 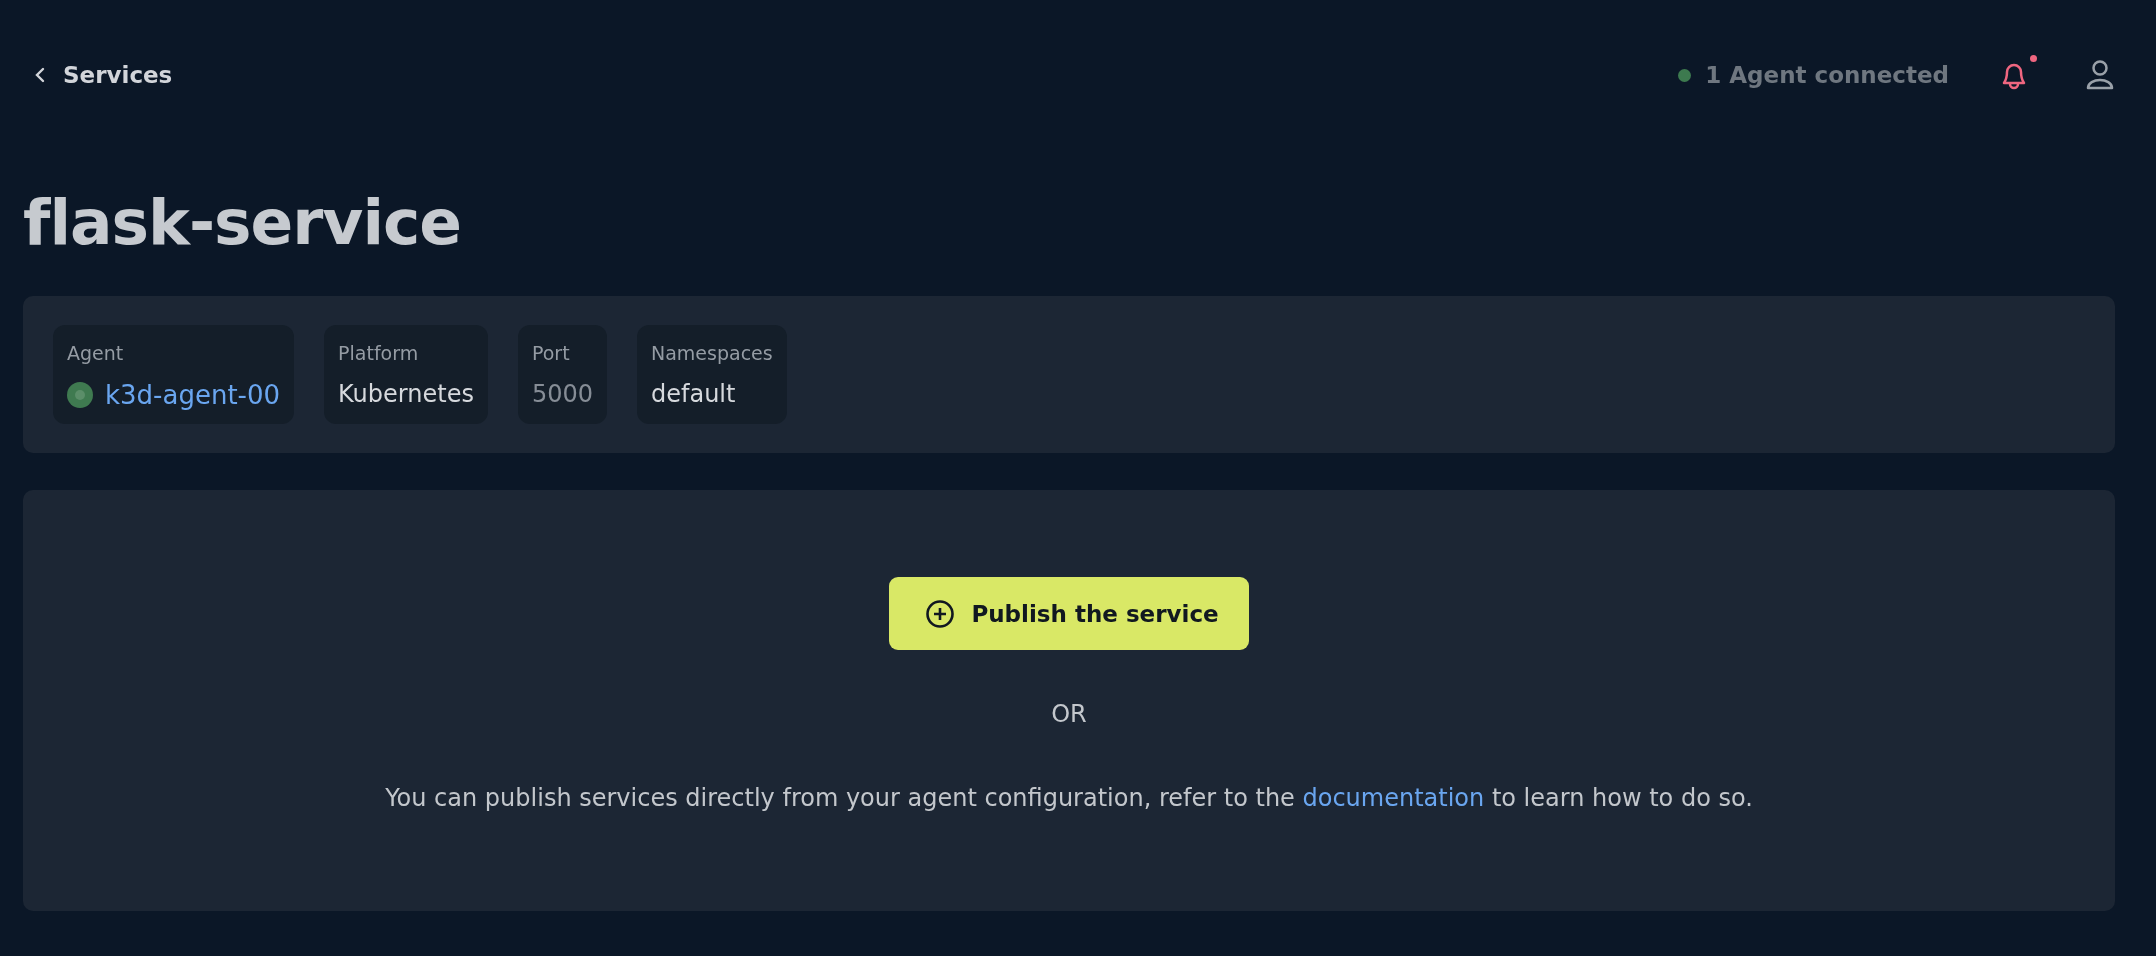 I want to click on documentation-link: documentation, so click(x=1393, y=798).